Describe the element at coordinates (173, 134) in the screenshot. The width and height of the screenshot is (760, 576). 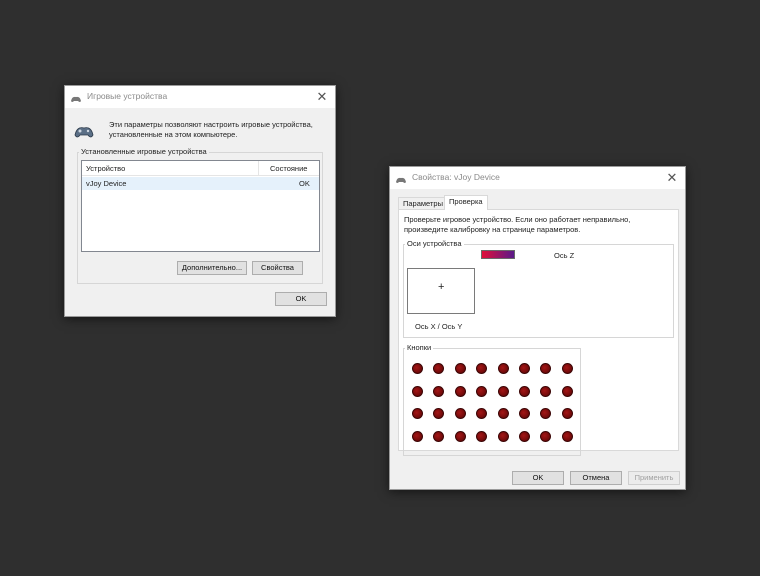
I see `description-line-2: установленные на этом компьютере.` at that location.